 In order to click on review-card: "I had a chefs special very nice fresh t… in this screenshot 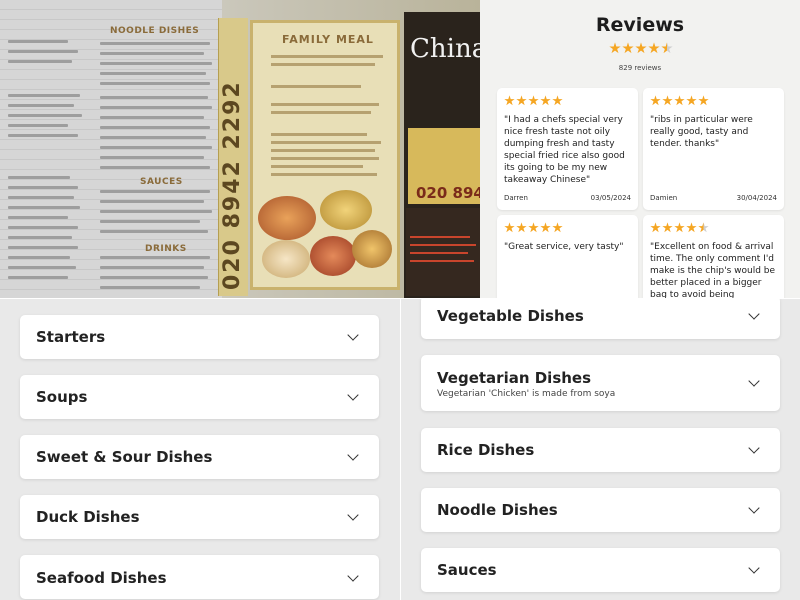, I will do `click(567, 149)`.